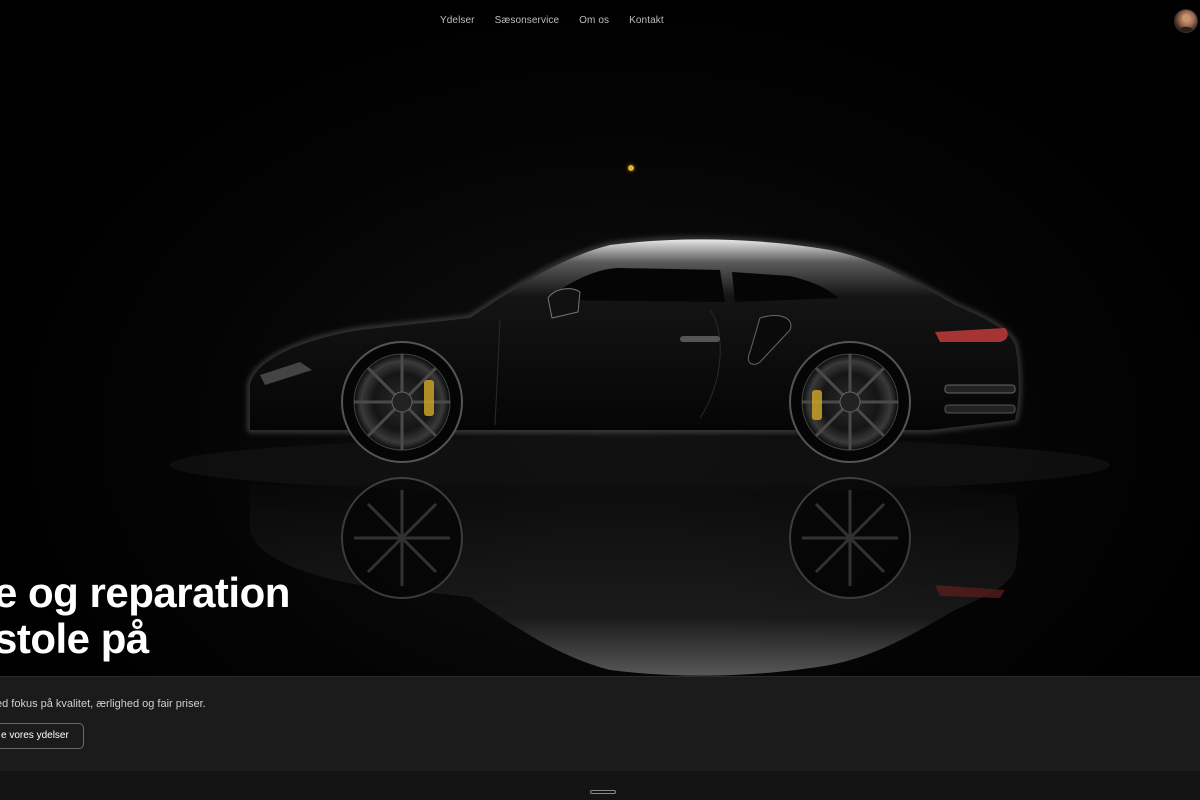  I want to click on headline-line-1: e og reparation, so click(145, 592).